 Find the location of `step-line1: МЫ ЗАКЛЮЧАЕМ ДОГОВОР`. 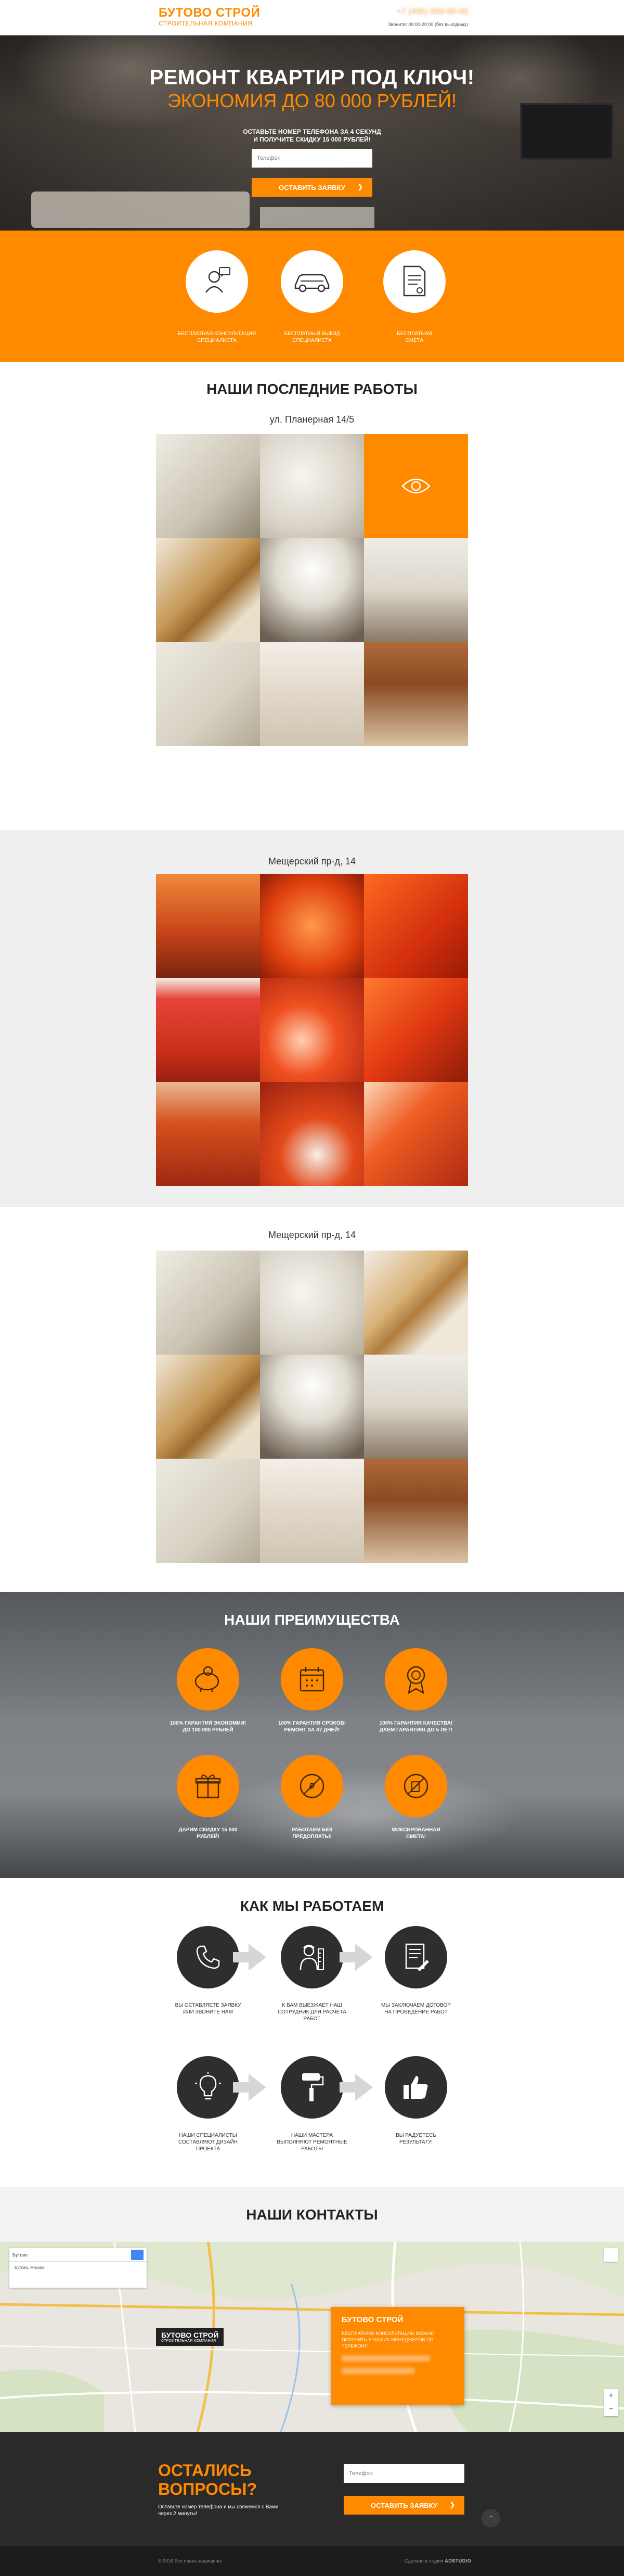

step-line1: МЫ ЗАКЛЮЧАЕМ ДОГОВОР is located at coordinates (416, 2005).